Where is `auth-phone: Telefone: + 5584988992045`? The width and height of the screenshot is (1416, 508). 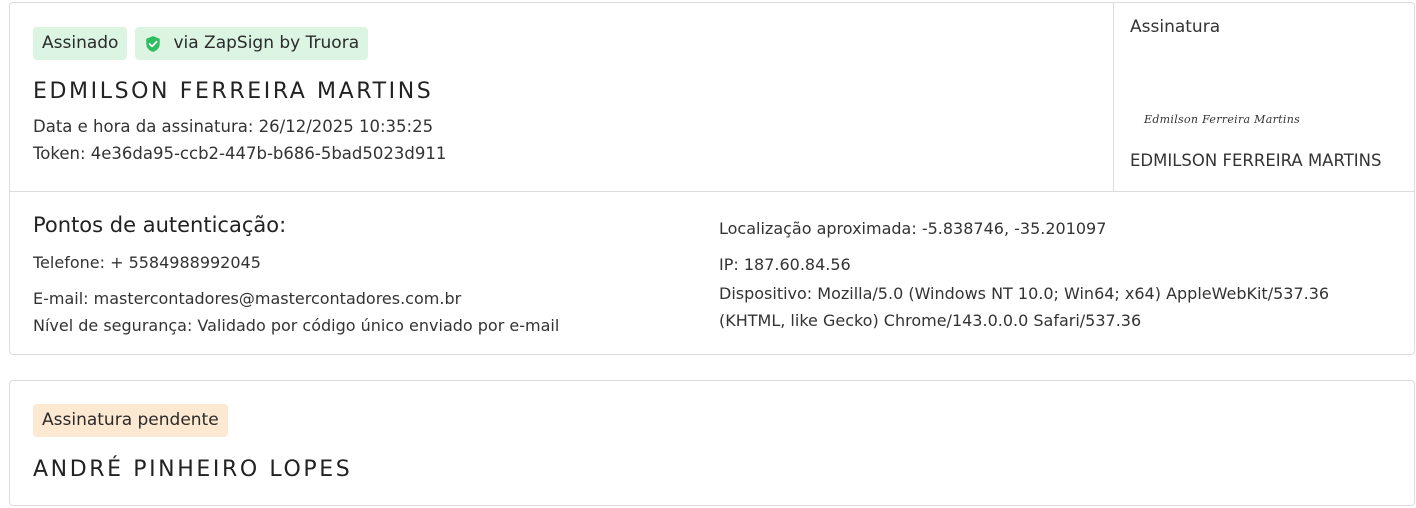 auth-phone: Telefone: + 5584988992045 is located at coordinates (147, 262).